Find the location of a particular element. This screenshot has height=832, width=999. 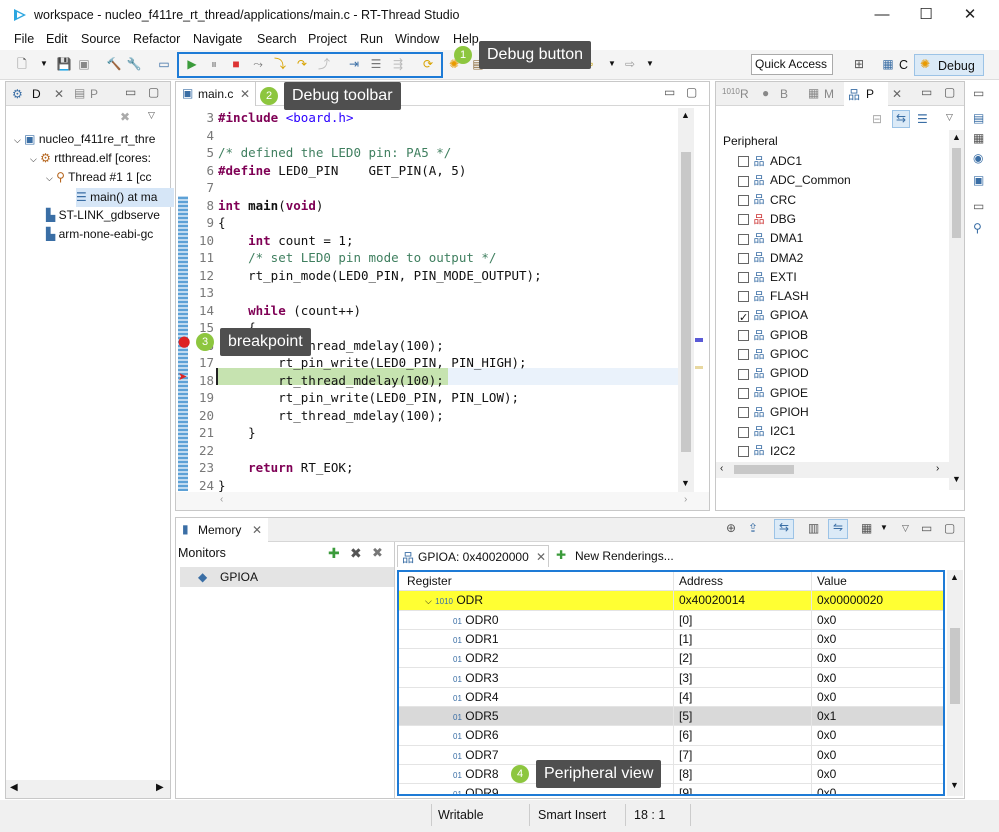

menu-navigate: Navigate is located at coordinates (217, 39).